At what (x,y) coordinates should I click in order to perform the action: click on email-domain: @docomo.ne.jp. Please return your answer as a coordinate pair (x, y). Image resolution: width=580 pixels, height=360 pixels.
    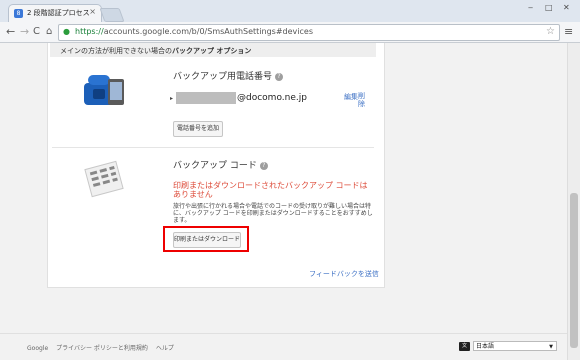
    Looking at the image, I should click on (272, 98).